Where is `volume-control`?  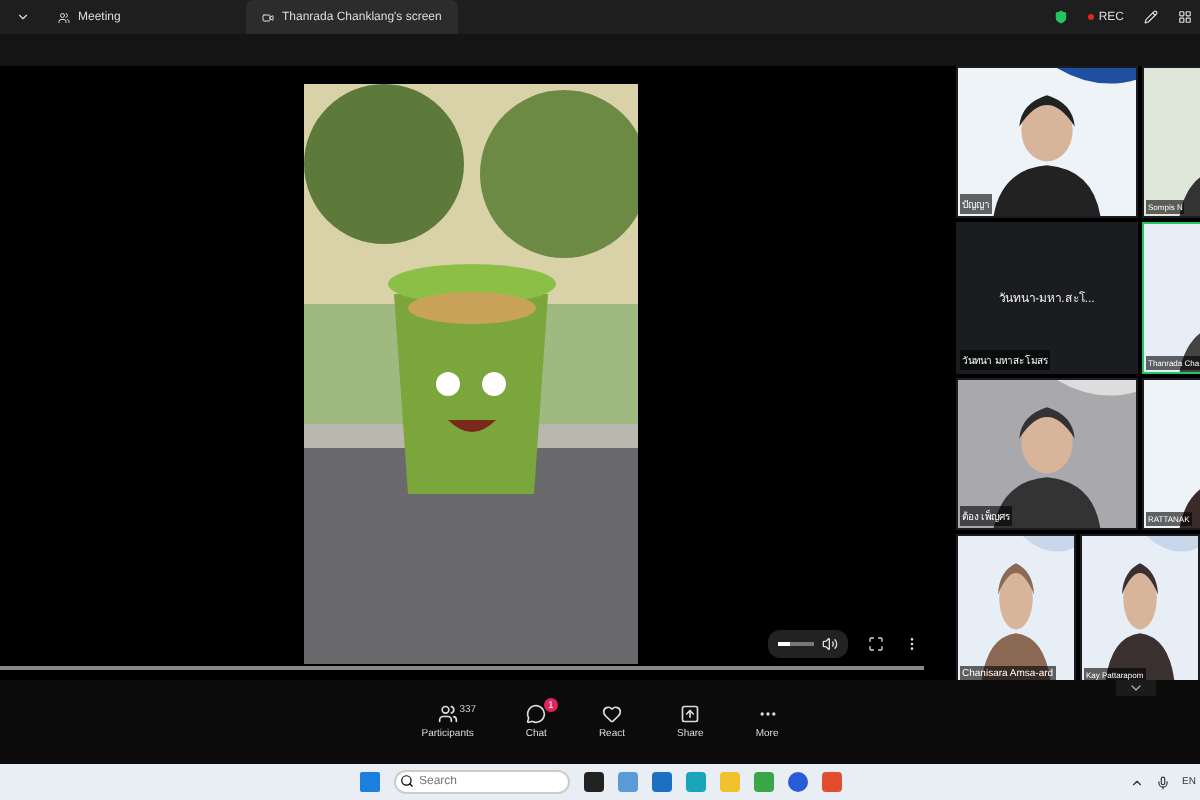
volume-control is located at coordinates (808, 644).